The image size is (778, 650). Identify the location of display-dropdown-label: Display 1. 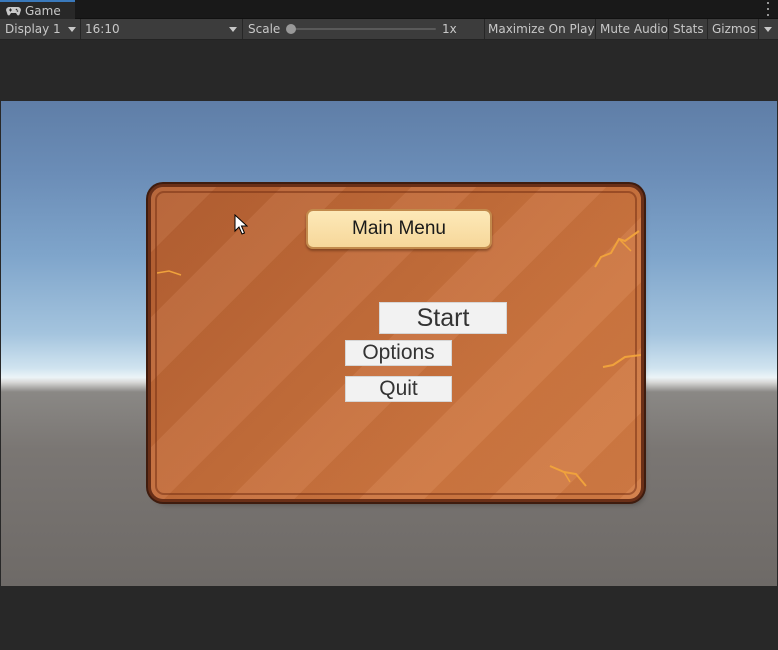
(33, 29).